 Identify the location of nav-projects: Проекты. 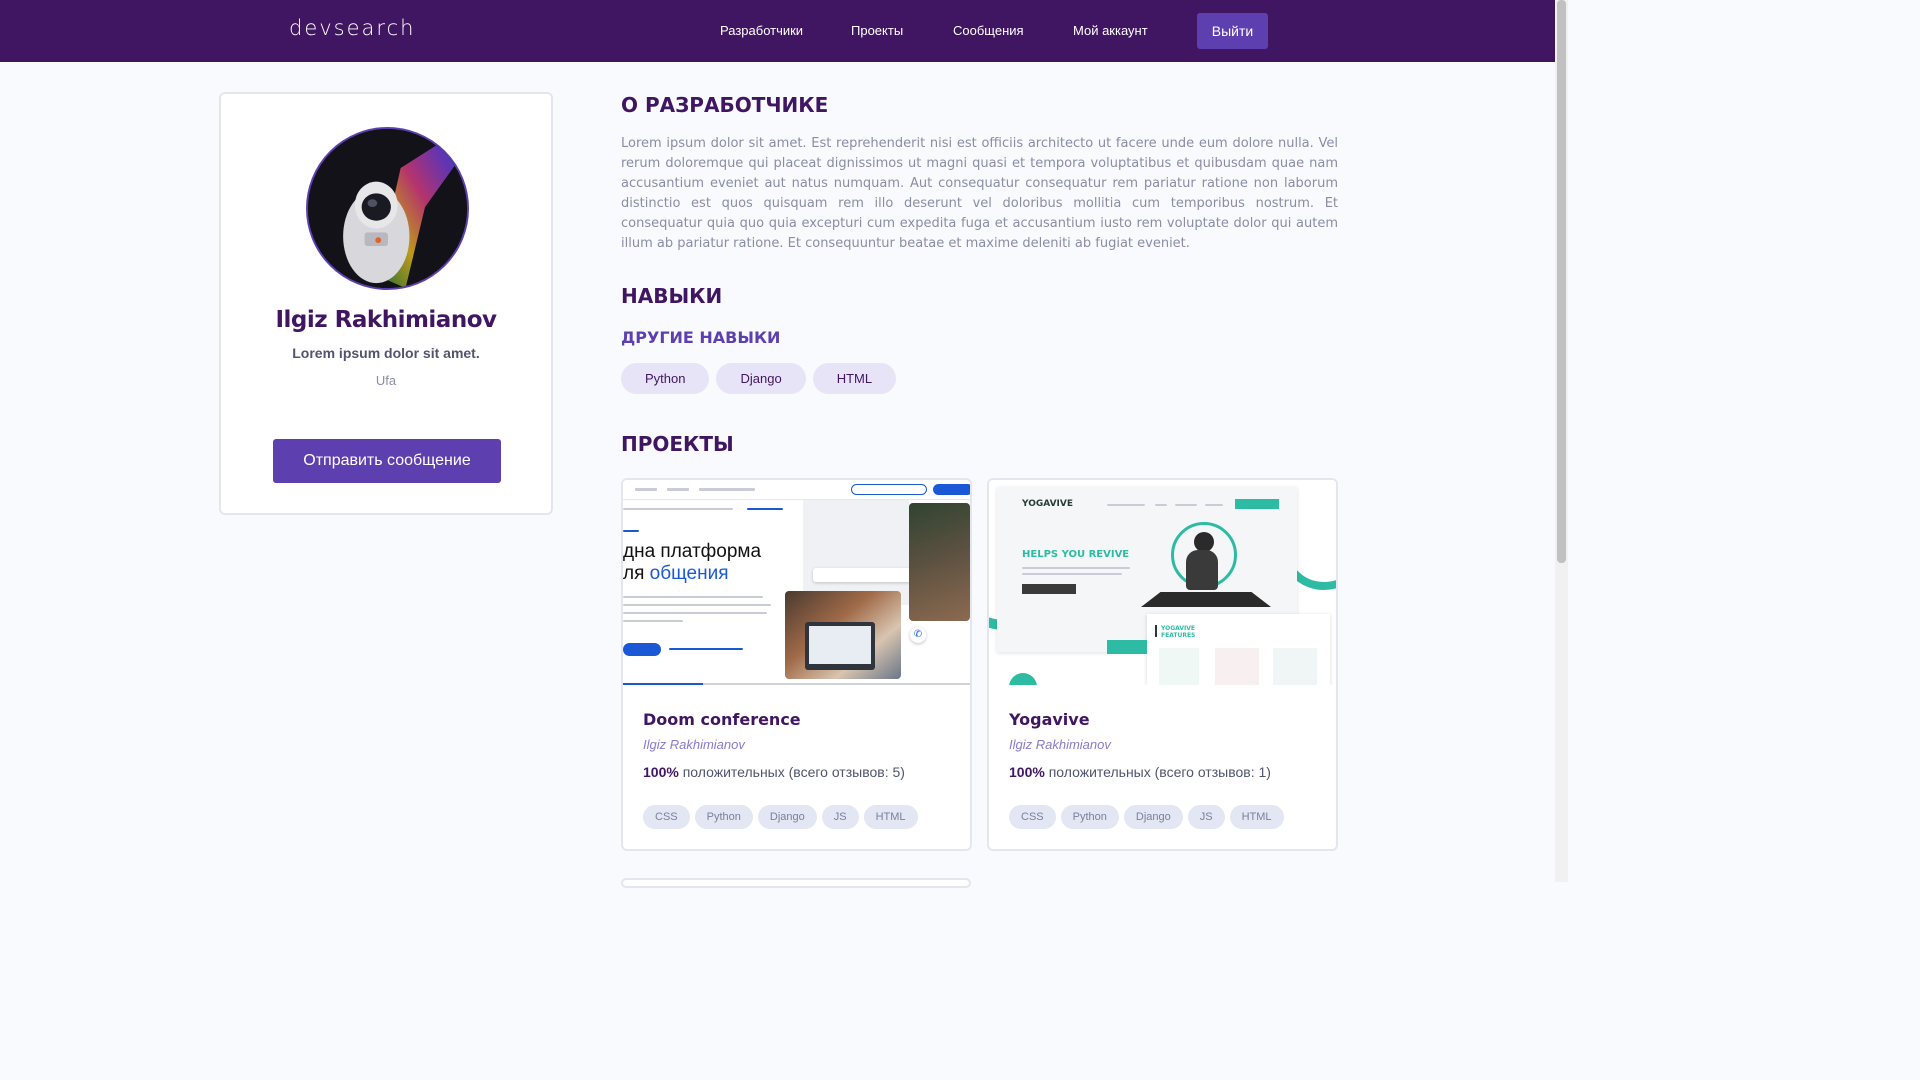
(877, 30).